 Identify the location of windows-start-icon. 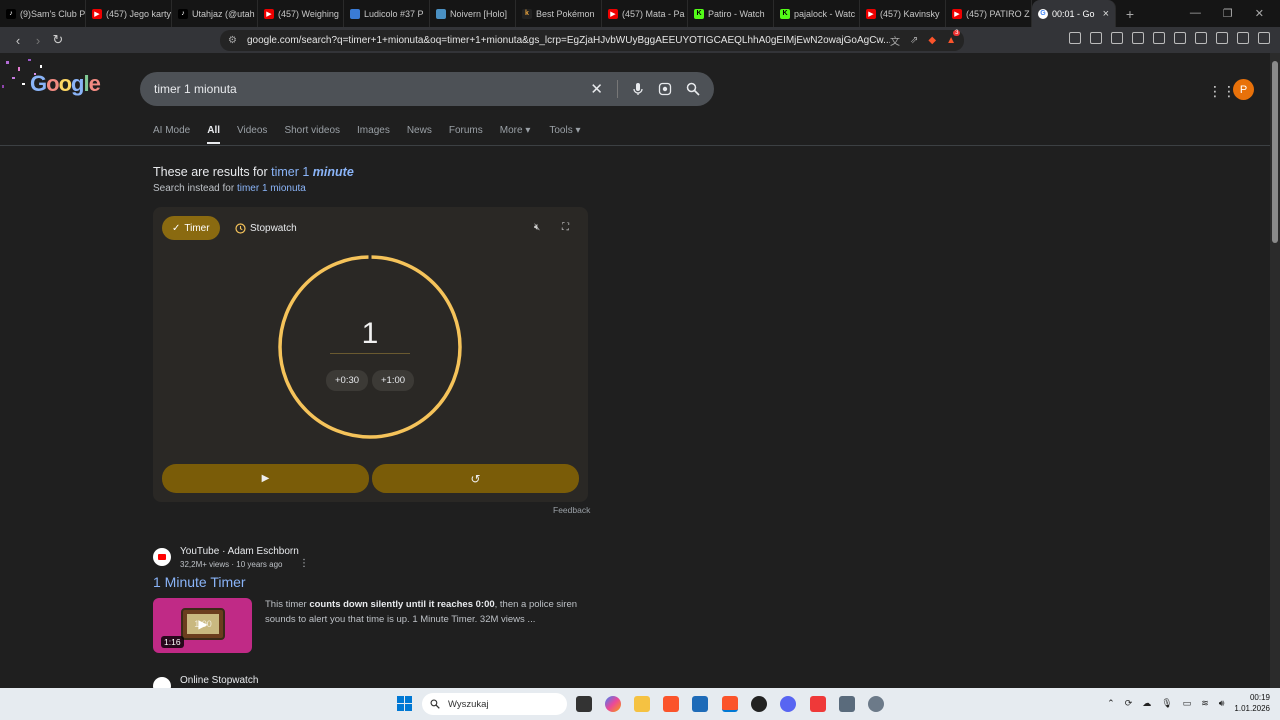
(404, 703).